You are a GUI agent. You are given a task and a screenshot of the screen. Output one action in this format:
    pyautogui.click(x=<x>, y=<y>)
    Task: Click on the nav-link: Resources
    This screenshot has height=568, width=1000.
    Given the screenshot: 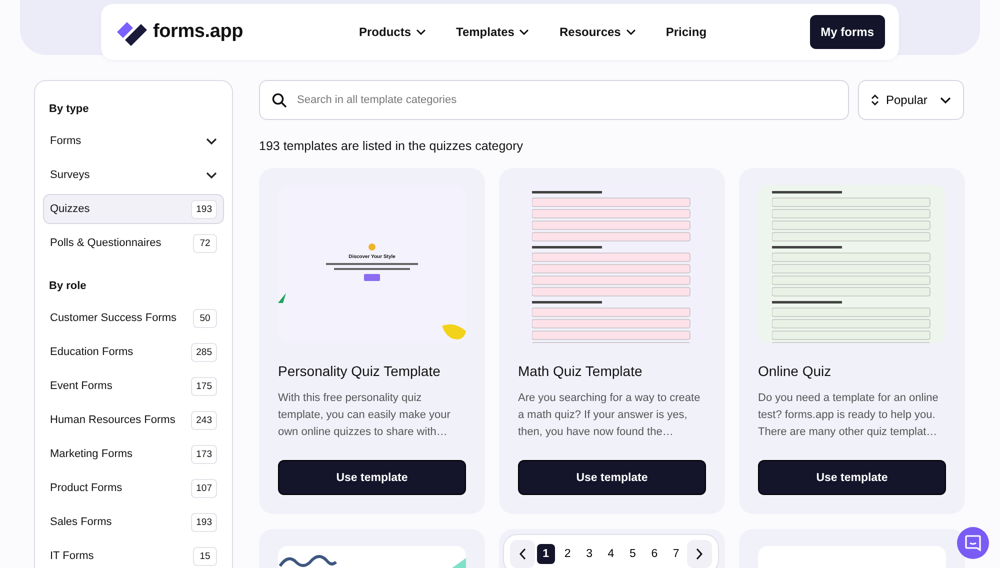 What is the action you would take?
    pyautogui.click(x=597, y=32)
    